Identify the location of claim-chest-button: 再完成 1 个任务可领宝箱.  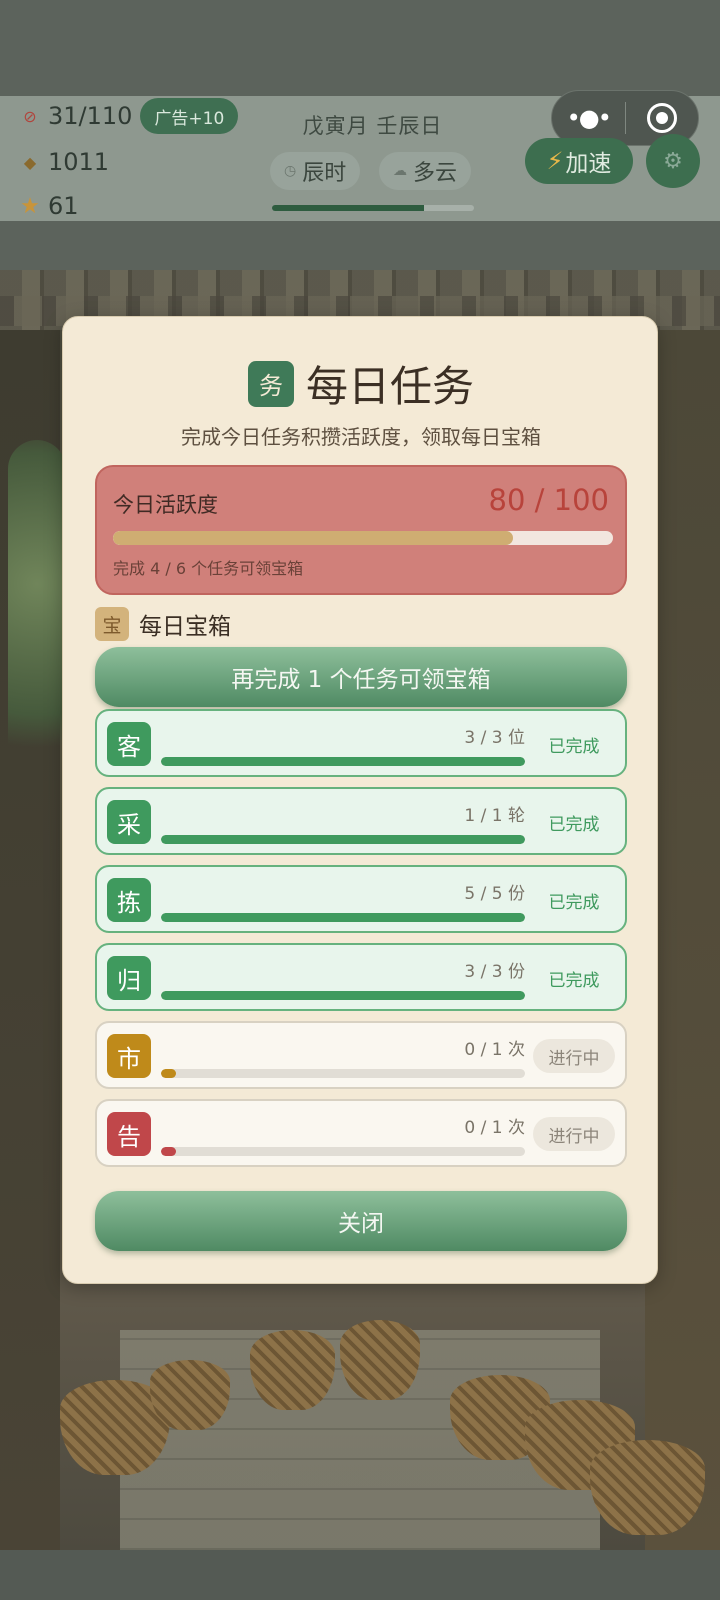
(361, 677).